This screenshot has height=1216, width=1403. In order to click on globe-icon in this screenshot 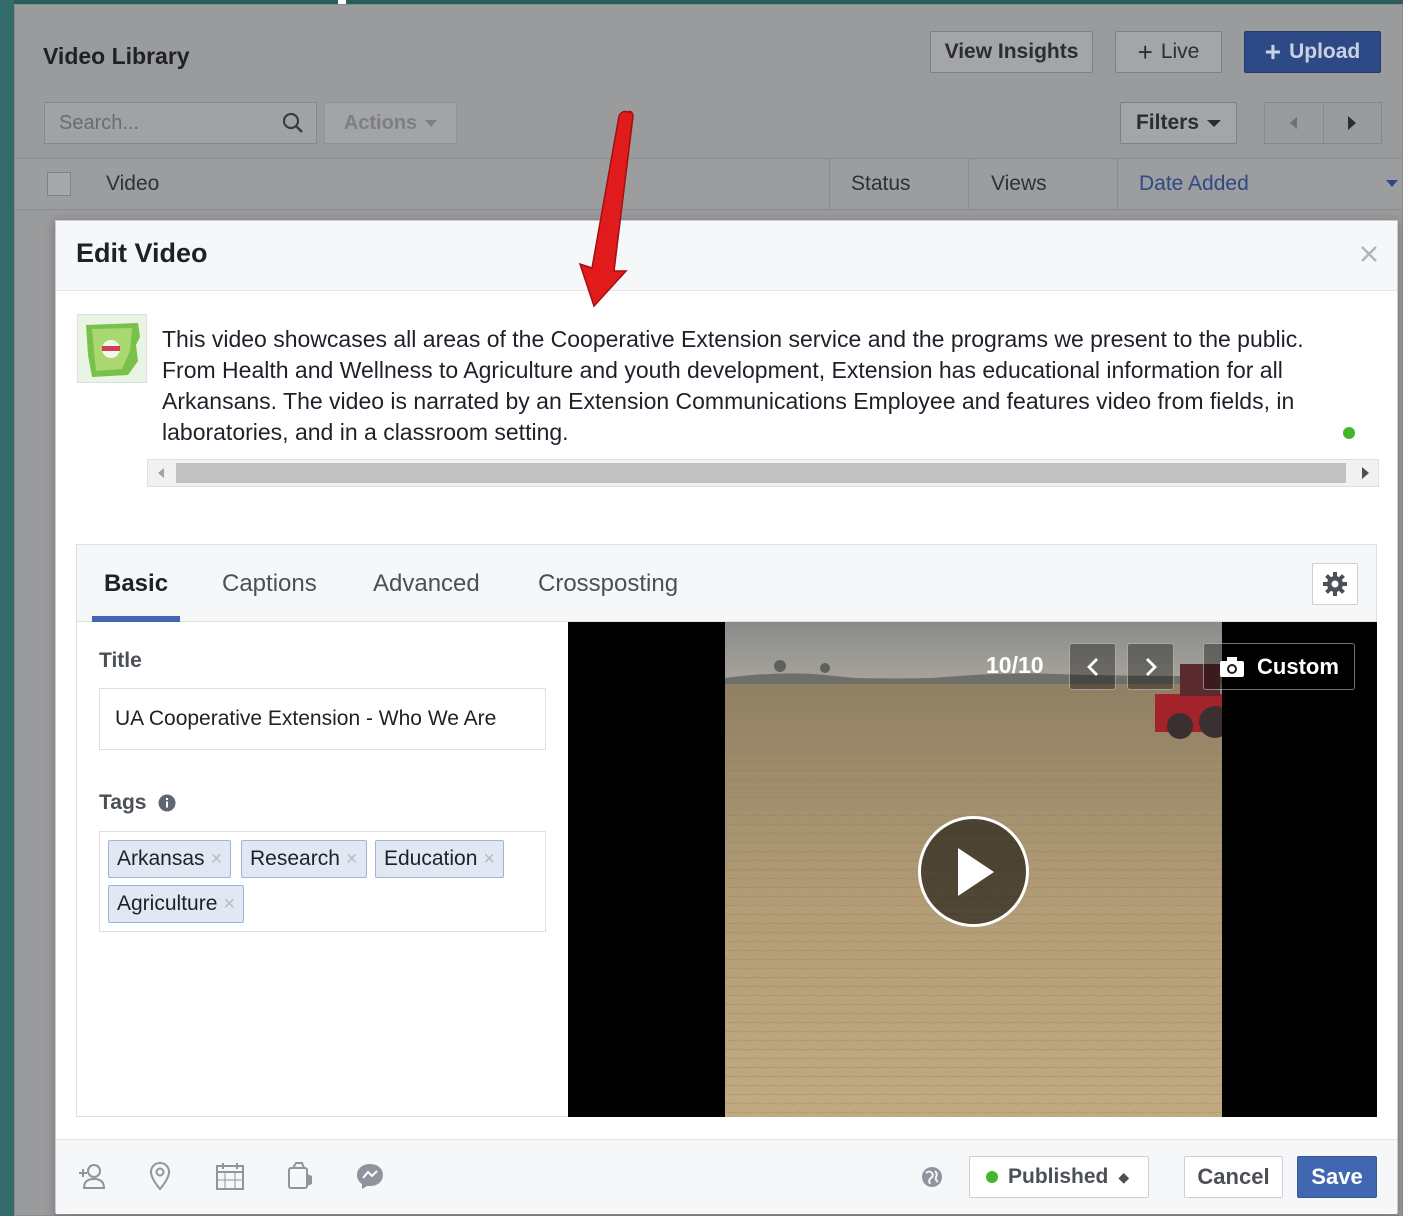, I will do `click(932, 1177)`.